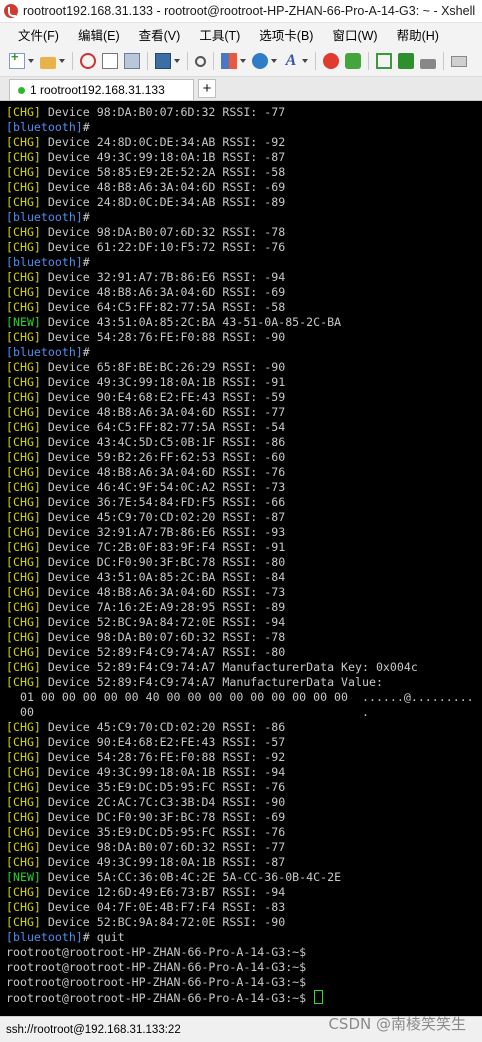 This screenshot has height=1042, width=482. What do you see at coordinates (21, 90) in the screenshot?
I see `connected-status-icon` at bounding box center [21, 90].